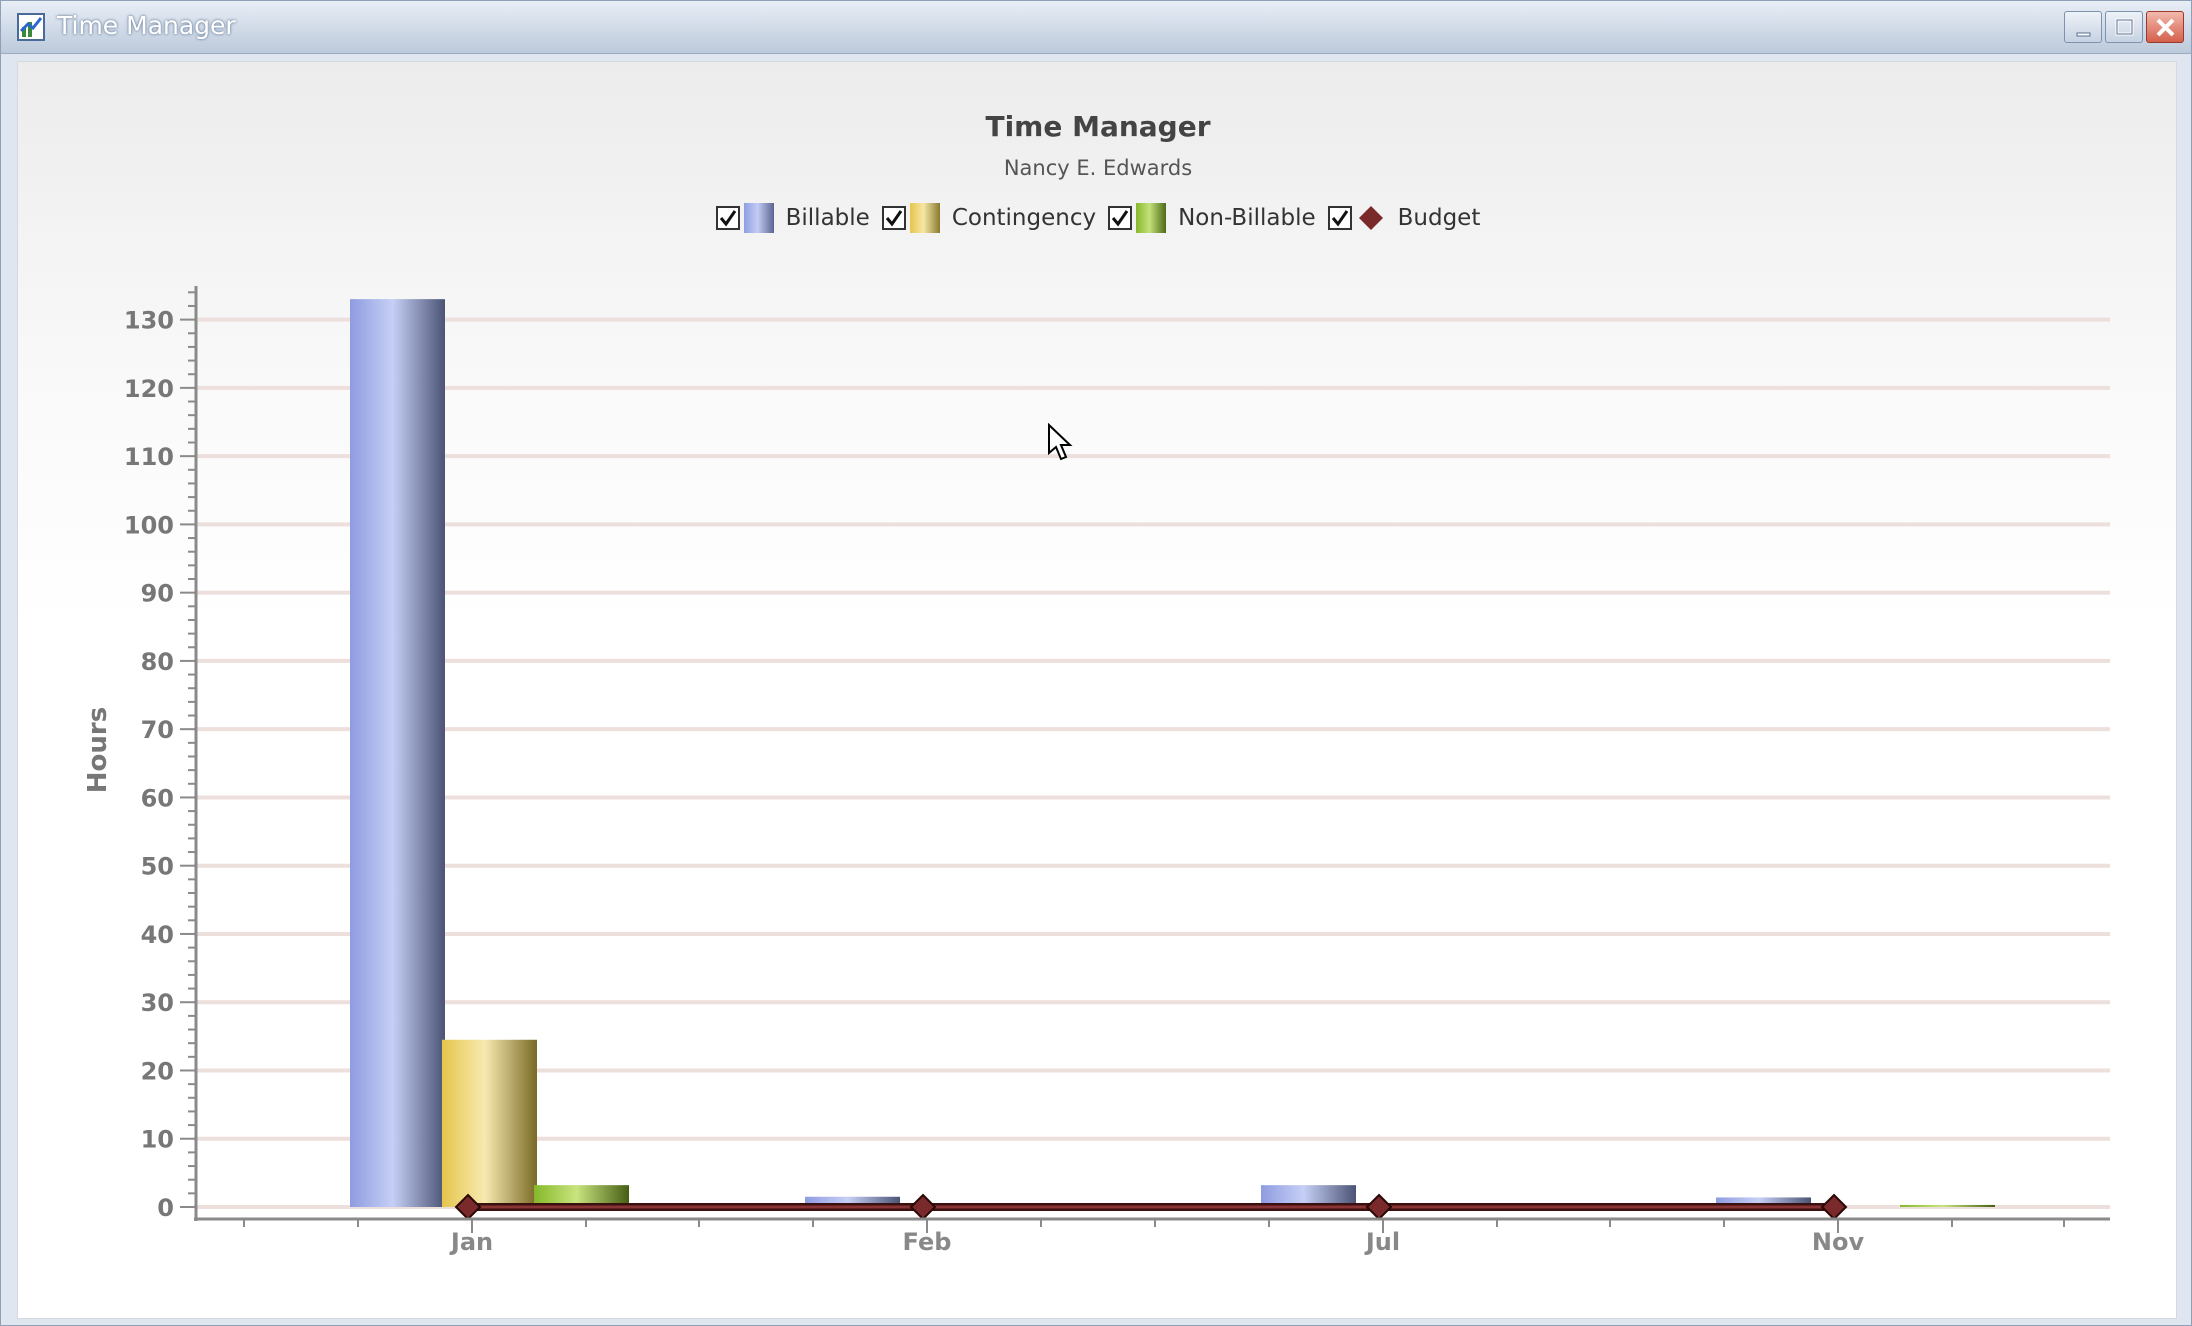 This screenshot has height=1326, width=2192. I want to click on y-tick-labels: 0 10 20 30 40 50 60 70 80 90 100 110 120 130, so click(149, 764).